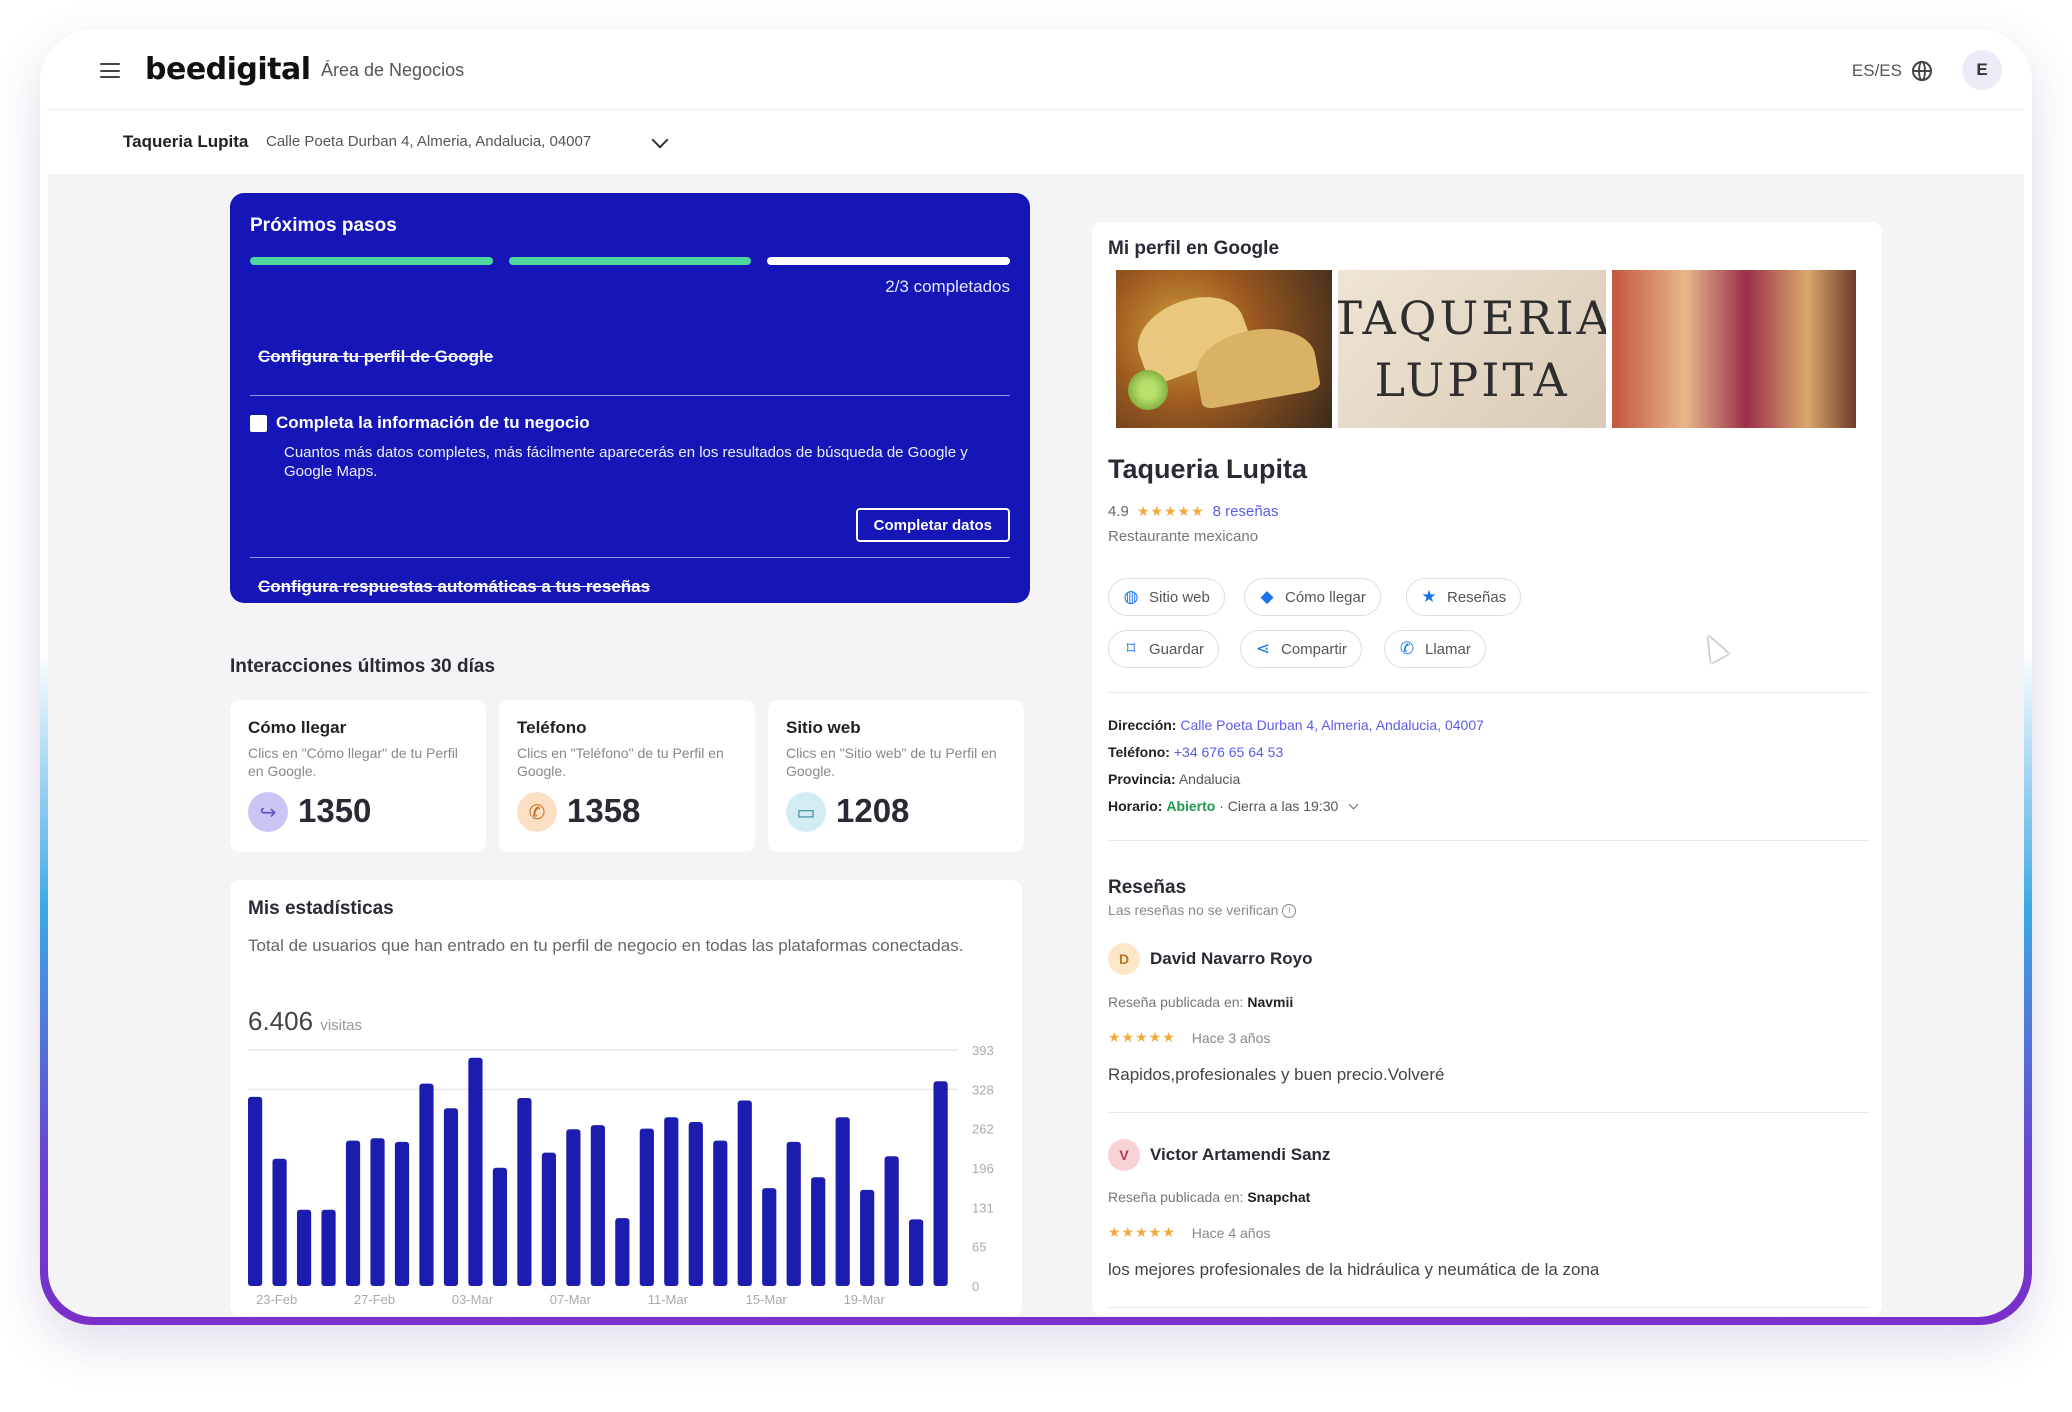 The image size is (2072, 1412). What do you see at coordinates (947, 286) in the screenshot?
I see `progress-label: 2/3 completados` at bounding box center [947, 286].